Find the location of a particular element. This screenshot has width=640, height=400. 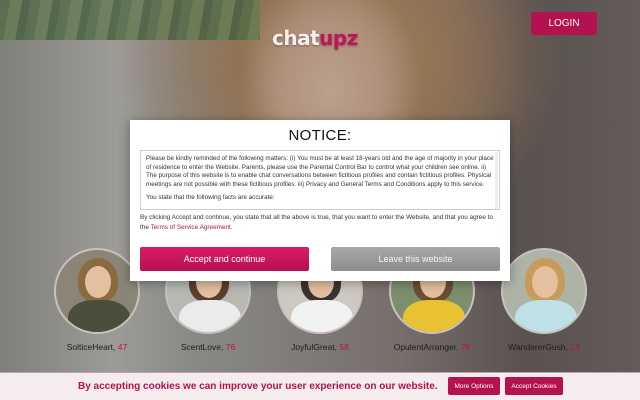

accept-cookies-button: Accept Cookies is located at coordinates (534, 386).